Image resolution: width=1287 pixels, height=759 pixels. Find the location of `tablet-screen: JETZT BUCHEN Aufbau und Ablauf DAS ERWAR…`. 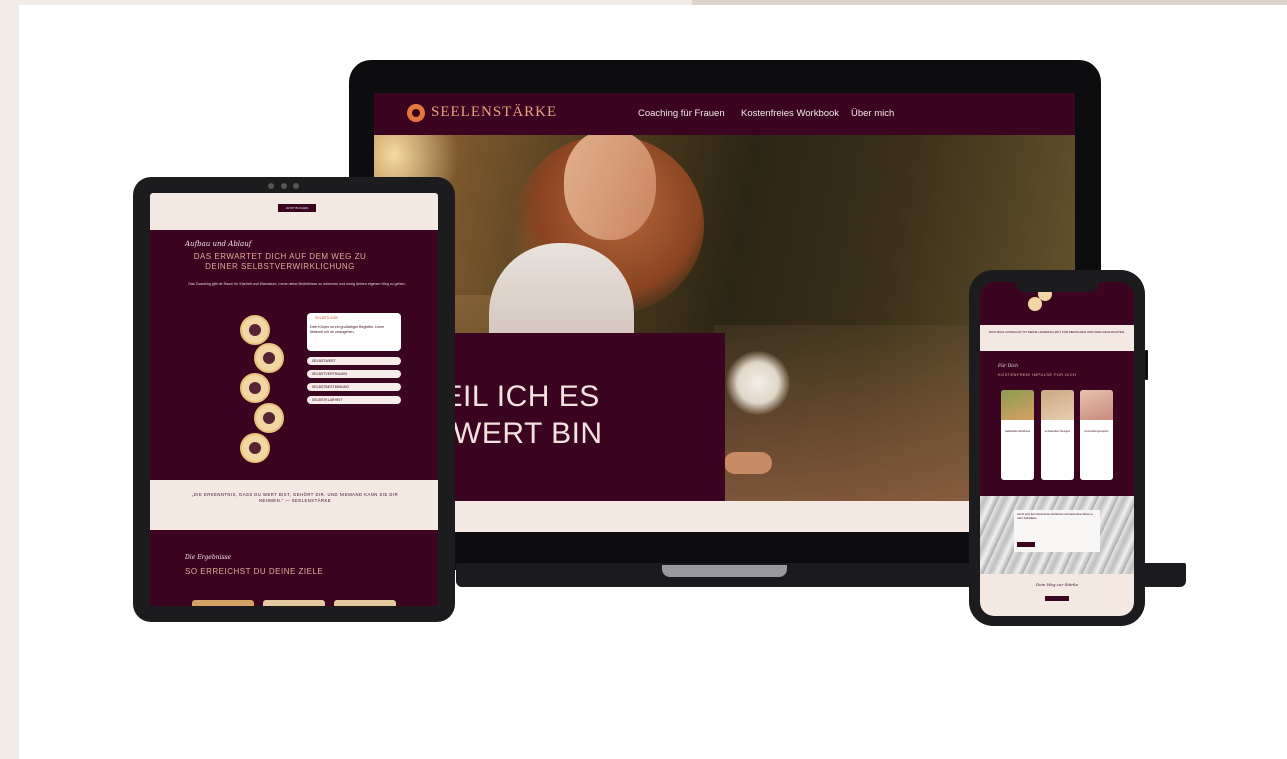

tablet-screen: JETZT BUCHEN Aufbau und Ablauf DAS ERWAR… is located at coordinates (294, 399).